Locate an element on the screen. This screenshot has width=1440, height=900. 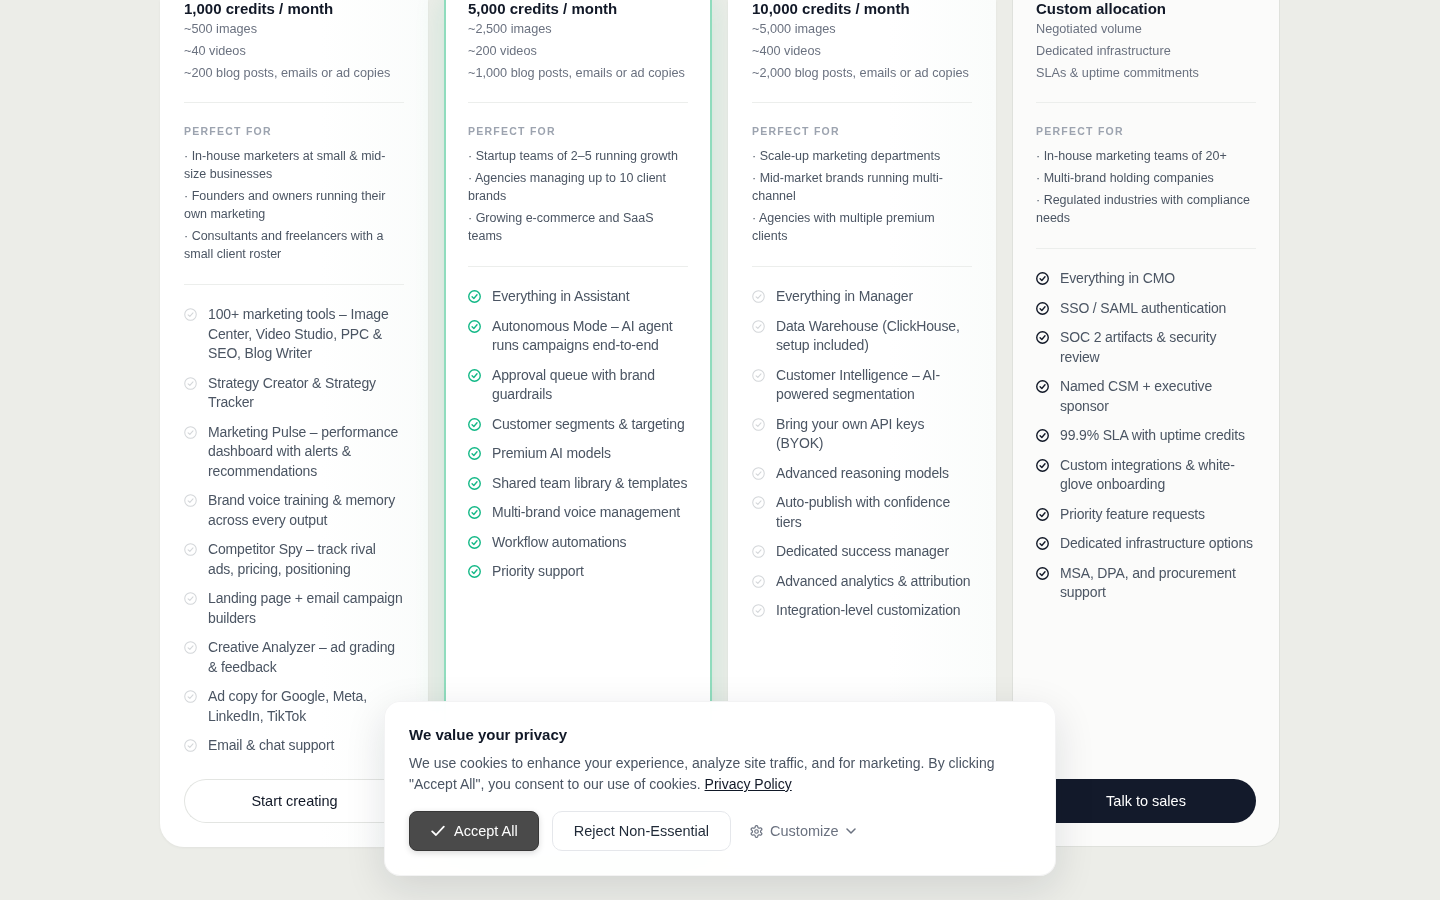
usage-item: ~40 videos is located at coordinates (215, 51).